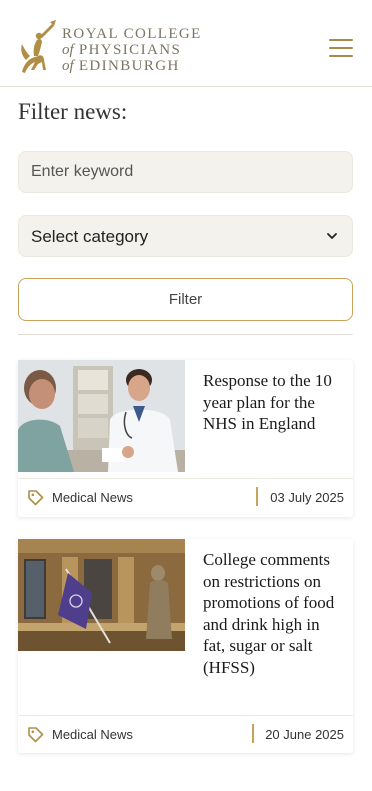 This screenshot has height=791, width=372. I want to click on logo-wordmark: ROYAL COLLEGE of PHYSICIANS of EDINBURGH, so click(132, 50).